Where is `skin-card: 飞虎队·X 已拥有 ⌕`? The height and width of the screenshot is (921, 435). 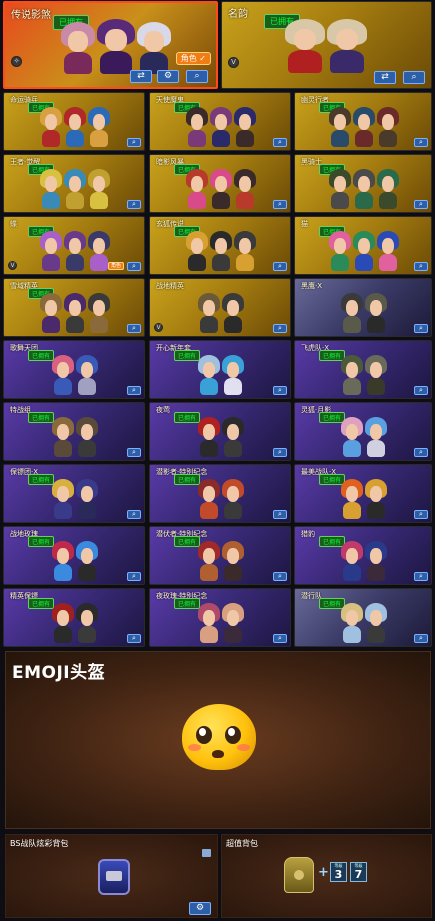 skin-card: 飞虎队·X 已拥有 ⌕ is located at coordinates (363, 369).